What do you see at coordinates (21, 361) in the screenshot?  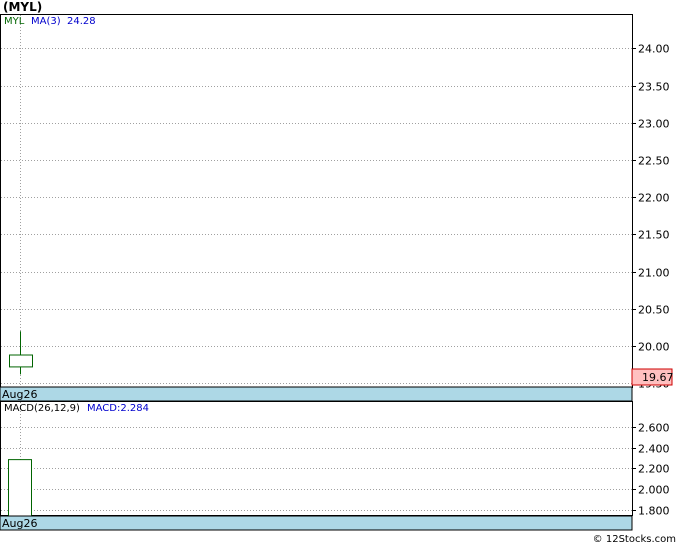 I see `candle-body` at bounding box center [21, 361].